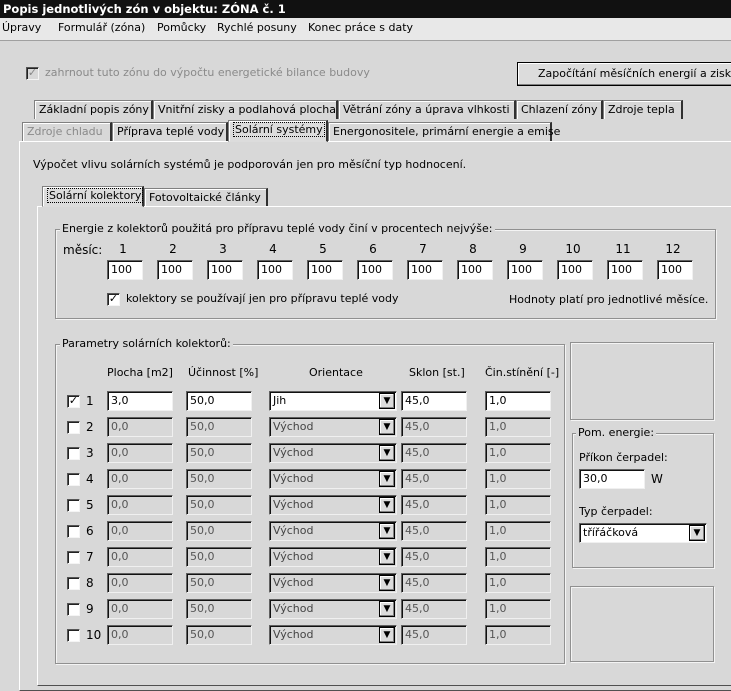 Image resolution: width=731 pixels, height=691 pixels. What do you see at coordinates (32, 73) in the screenshot?
I see `include-zone-checkbox: ✓` at bounding box center [32, 73].